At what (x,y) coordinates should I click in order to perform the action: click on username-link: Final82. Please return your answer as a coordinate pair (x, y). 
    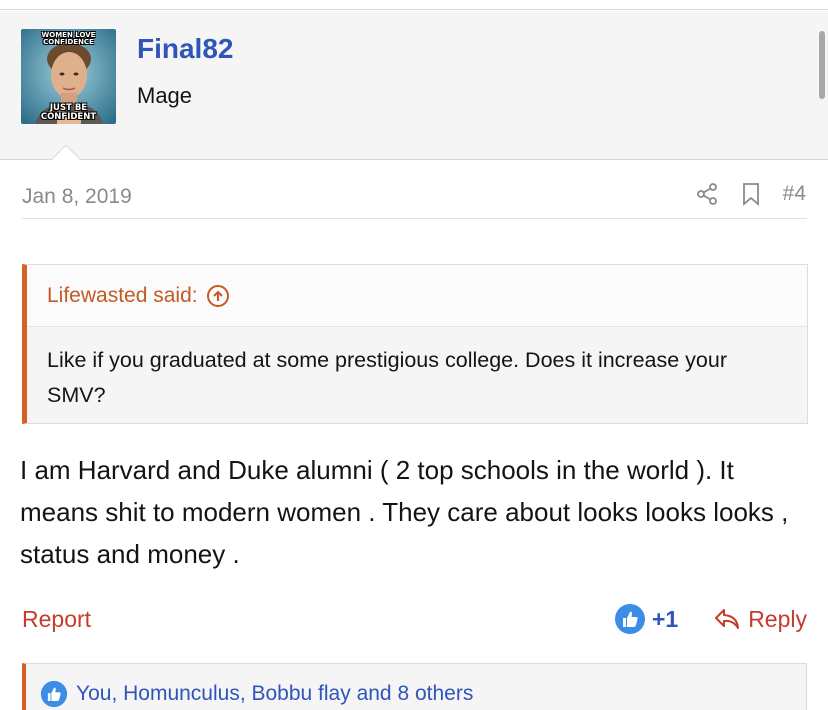
    Looking at the image, I should click on (185, 49).